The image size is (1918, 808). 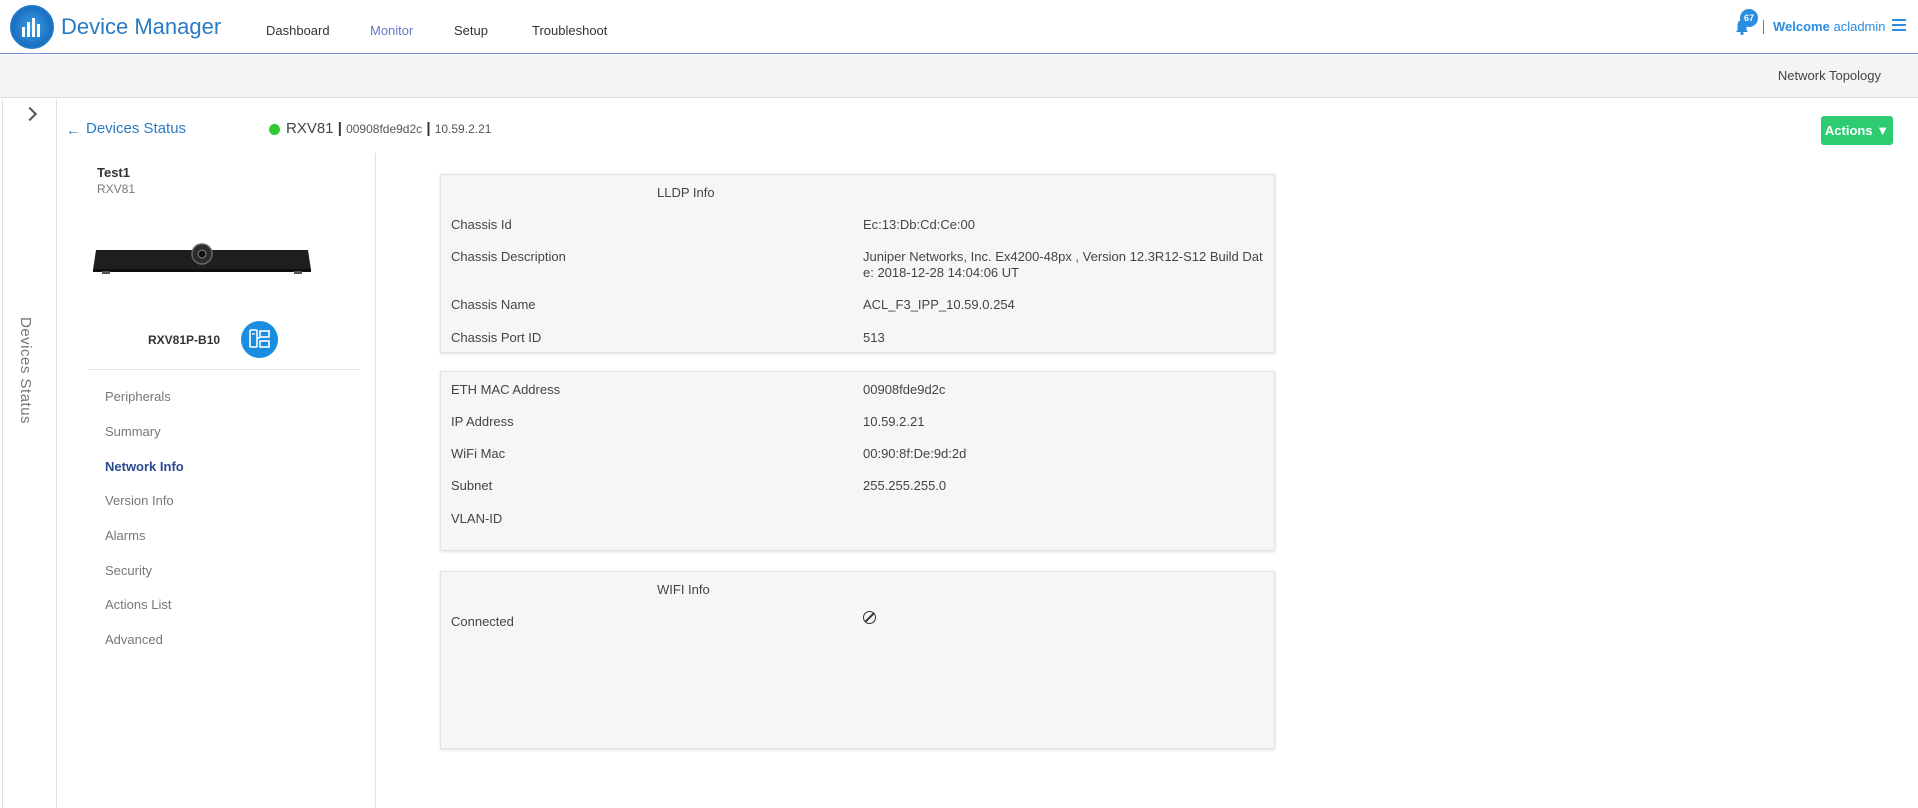 I want to click on nav-setup: Setup, so click(x=471, y=30).